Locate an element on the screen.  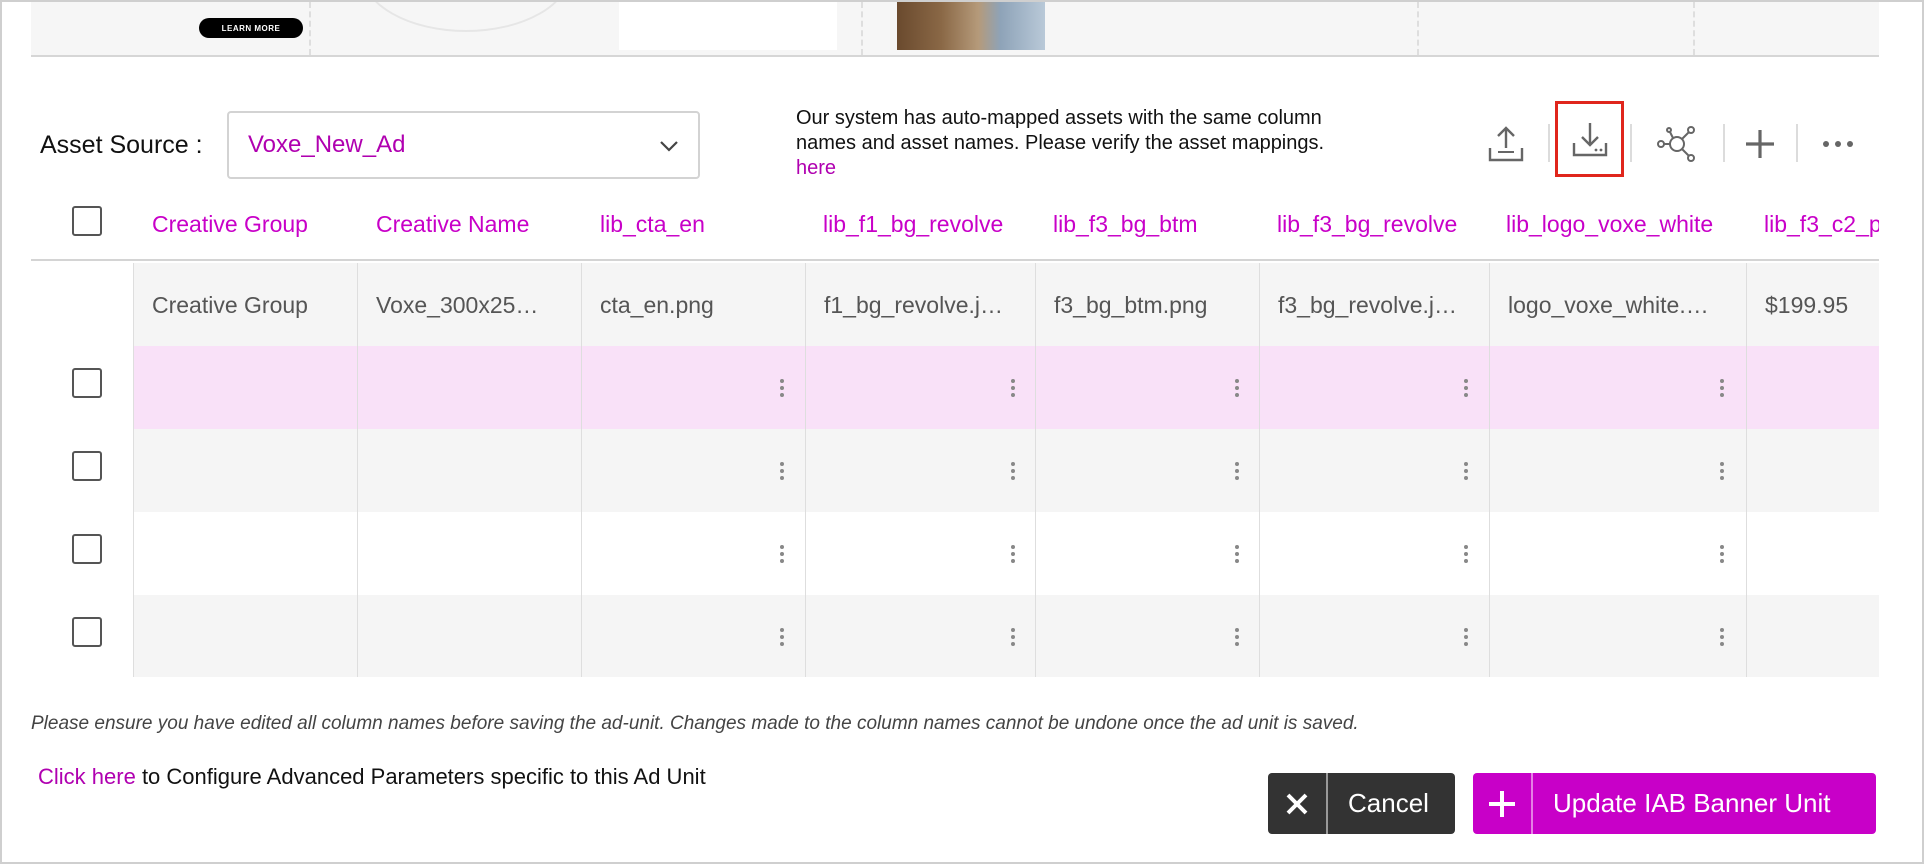
preview-photo is located at coordinates (971, 26).